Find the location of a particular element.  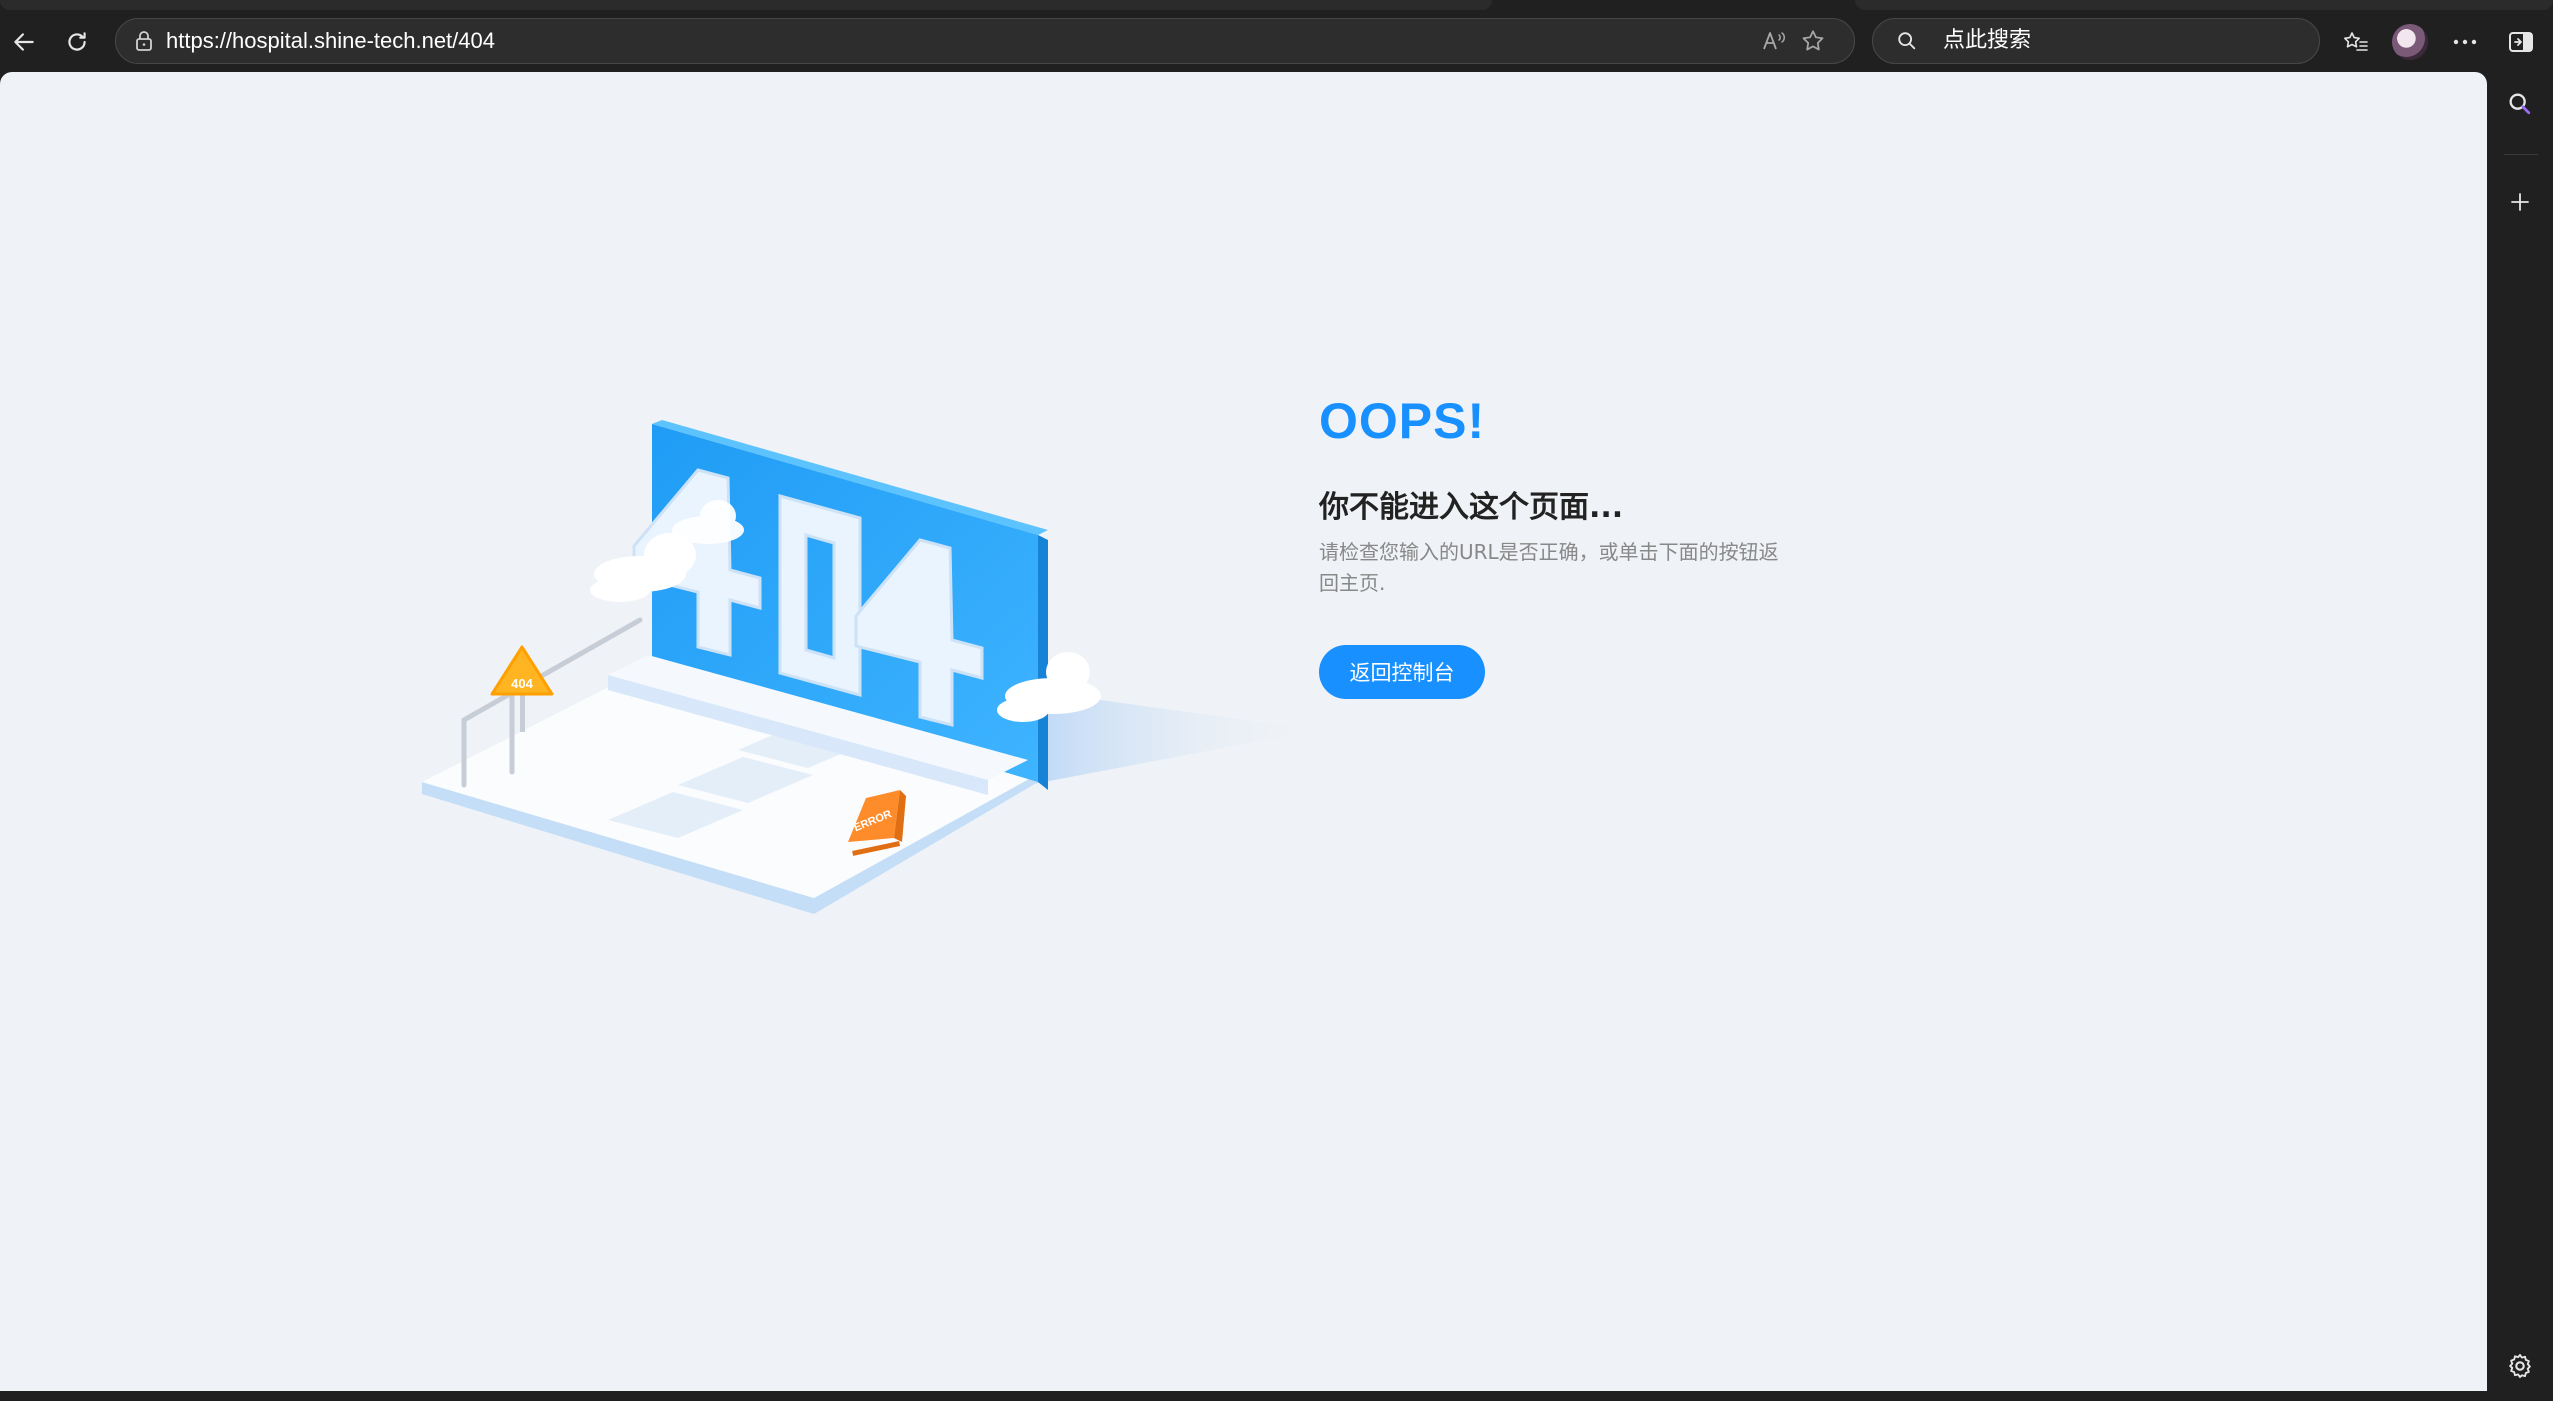

sidebar-settings-button is located at coordinates (2520, 1366).